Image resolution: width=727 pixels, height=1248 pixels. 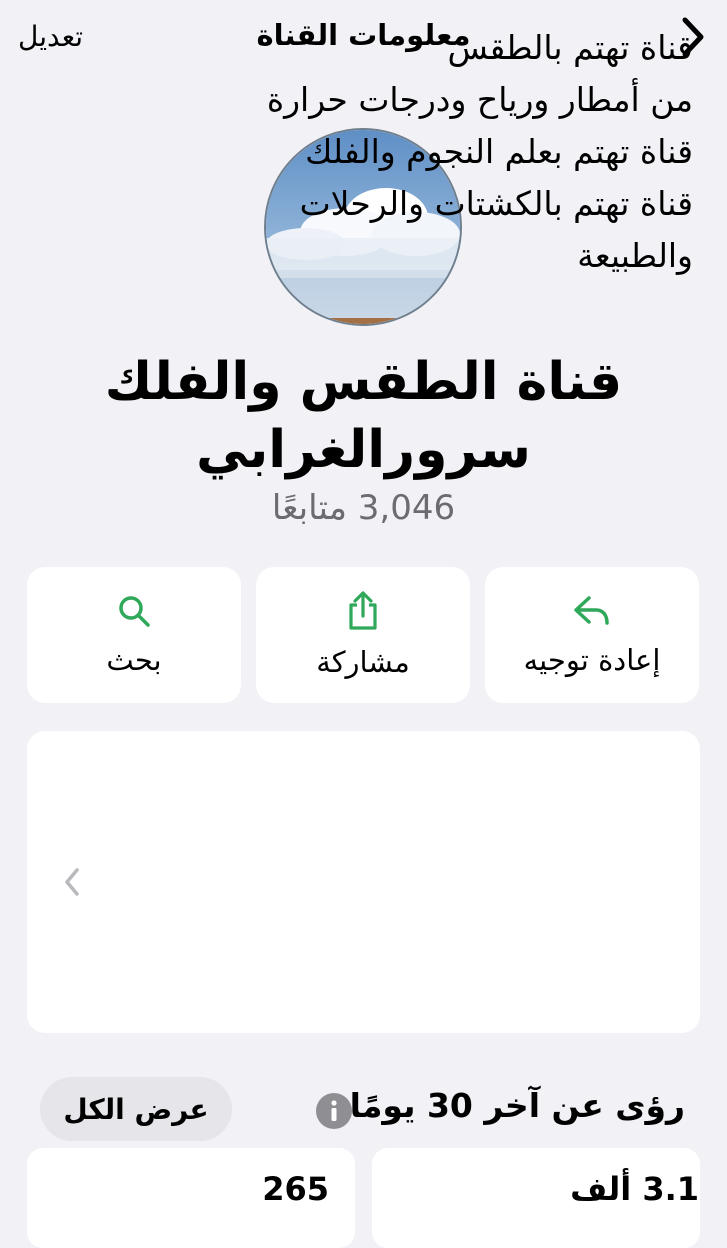 What do you see at coordinates (295, 1189) in the screenshot?
I see `stat-value-secondary: 265` at bounding box center [295, 1189].